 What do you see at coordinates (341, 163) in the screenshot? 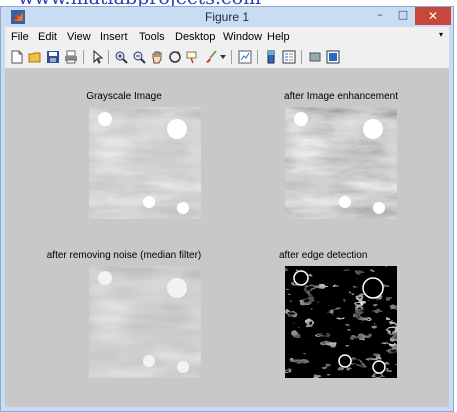
I see `axes-image-enhanced` at bounding box center [341, 163].